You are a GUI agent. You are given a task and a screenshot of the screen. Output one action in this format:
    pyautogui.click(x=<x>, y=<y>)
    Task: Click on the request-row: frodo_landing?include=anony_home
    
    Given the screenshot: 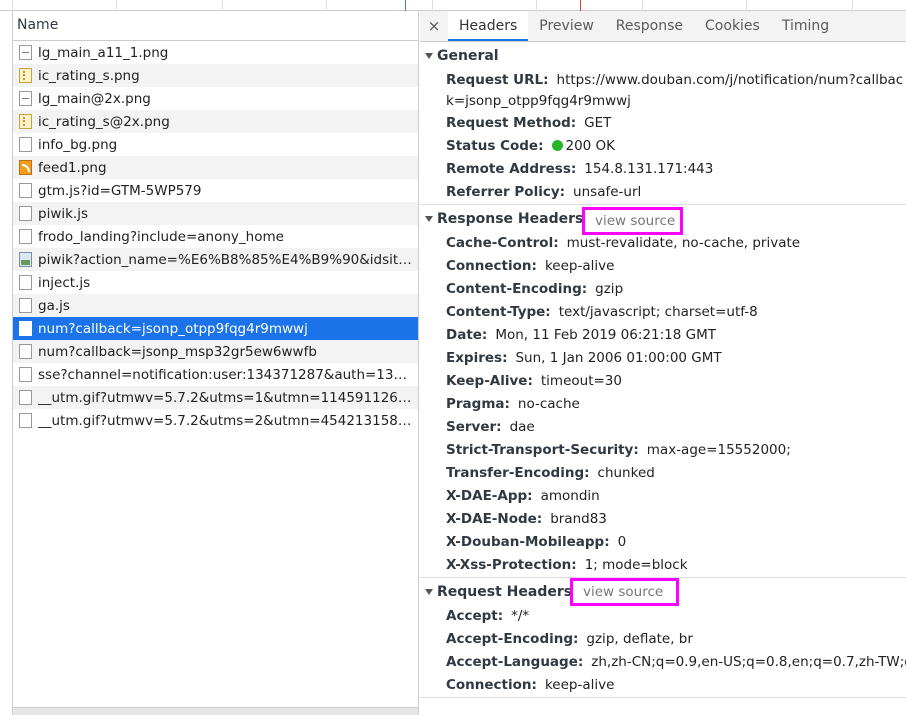 What is the action you would take?
    pyautogui.click(x=215, y=236)
    